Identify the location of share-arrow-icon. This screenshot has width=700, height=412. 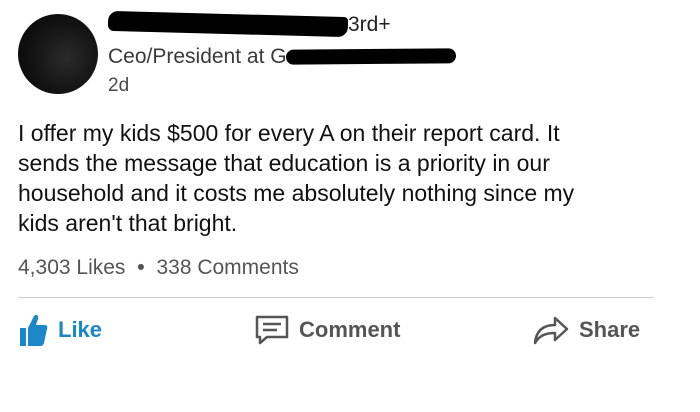
(556, 330).